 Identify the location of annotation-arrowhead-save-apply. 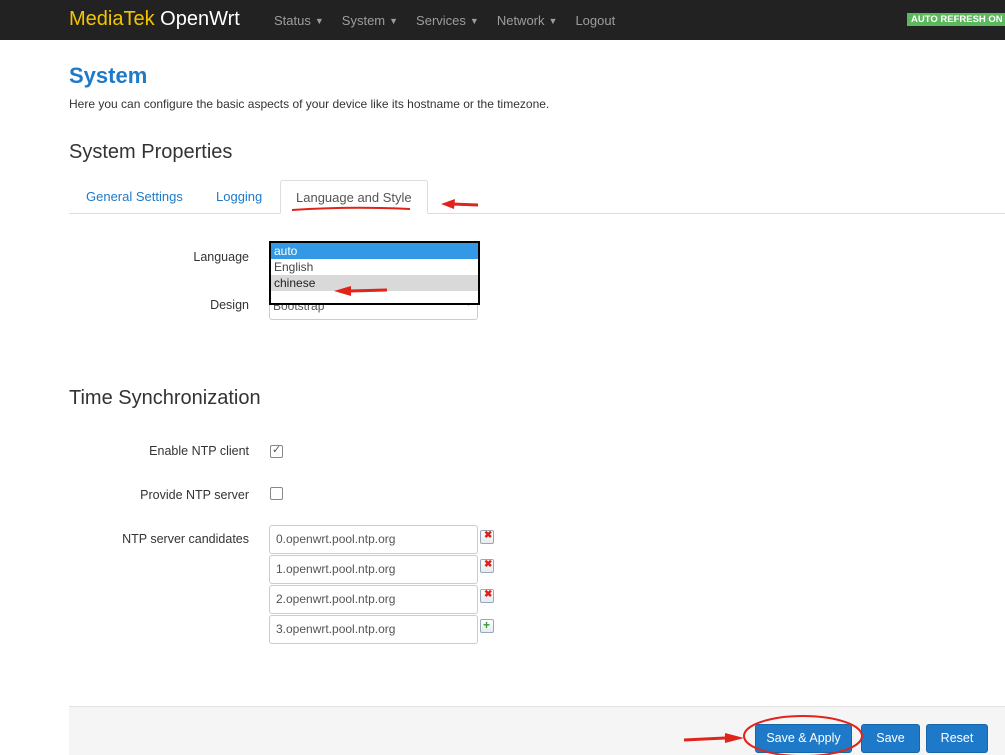
(734, 738).